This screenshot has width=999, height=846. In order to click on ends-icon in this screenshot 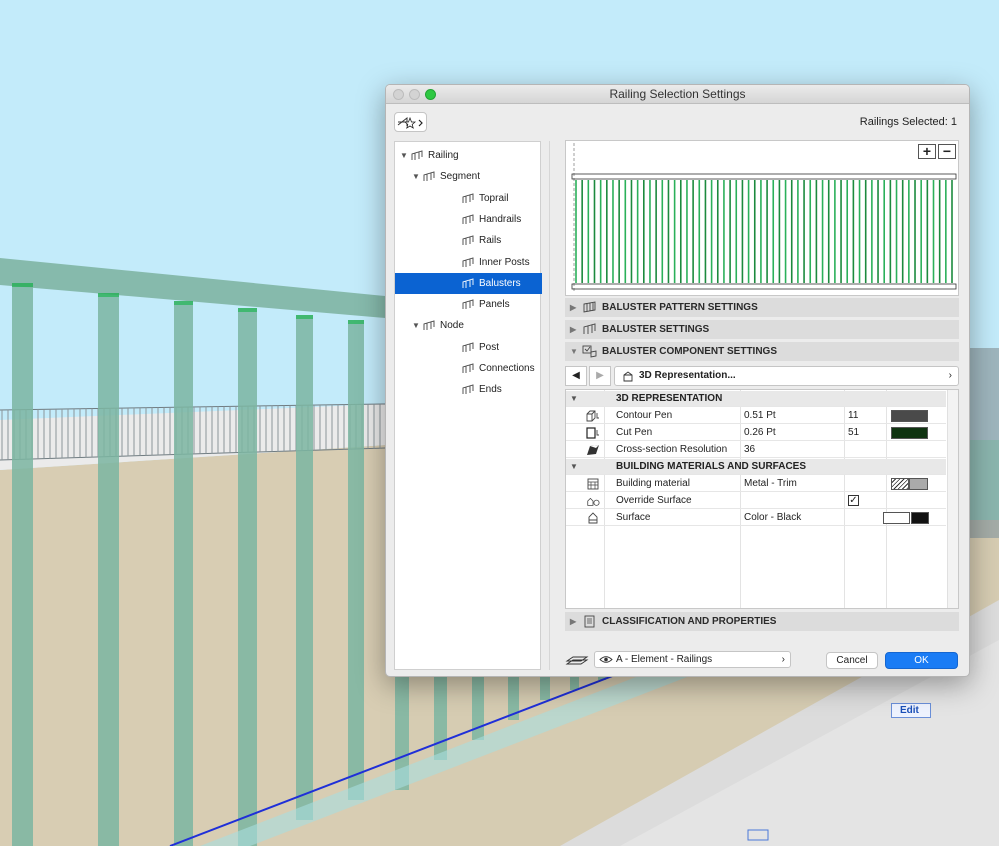, I will do `click(468, 389)`.